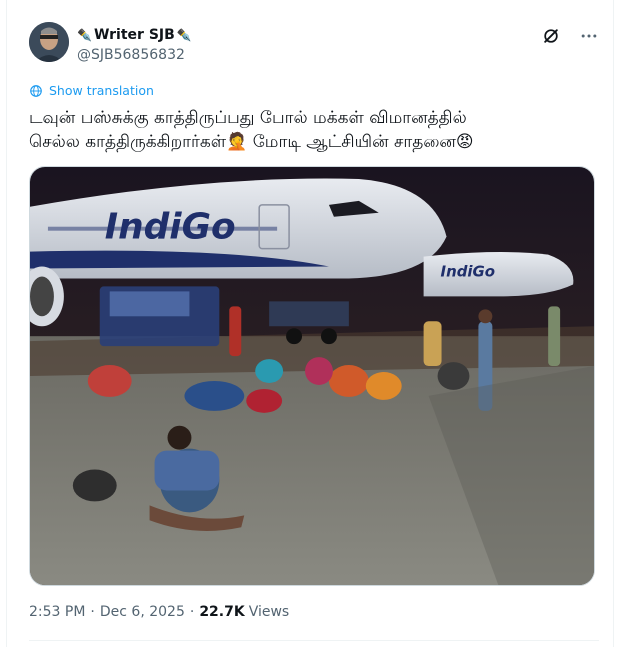  I want to click on author-handle: @SJB56856832, so click(134, 55).